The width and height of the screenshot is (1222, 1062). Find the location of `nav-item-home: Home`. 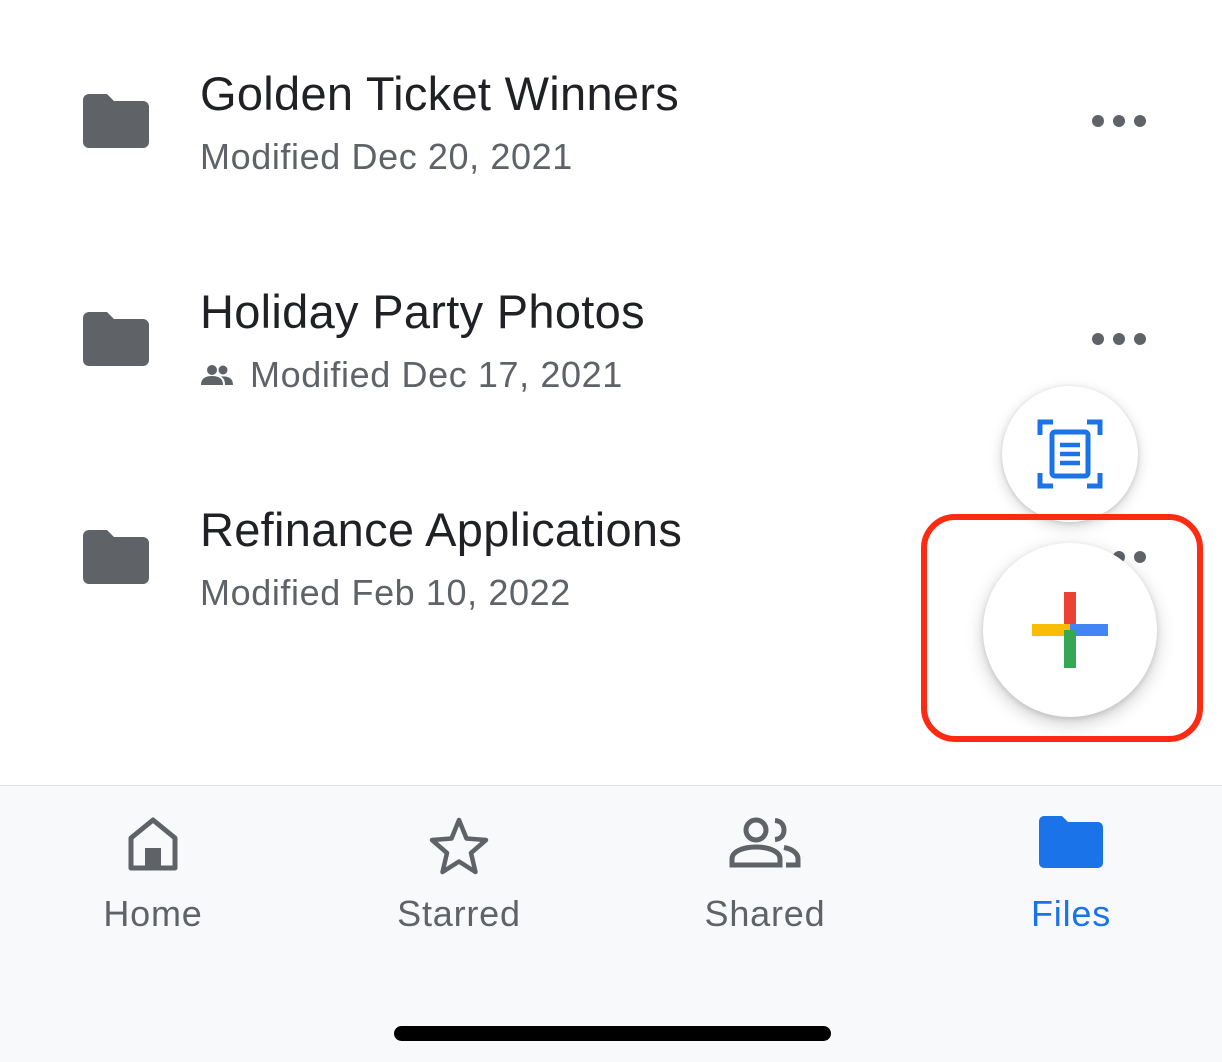

nav-item-home: Home is located at coordinates (153, 866).